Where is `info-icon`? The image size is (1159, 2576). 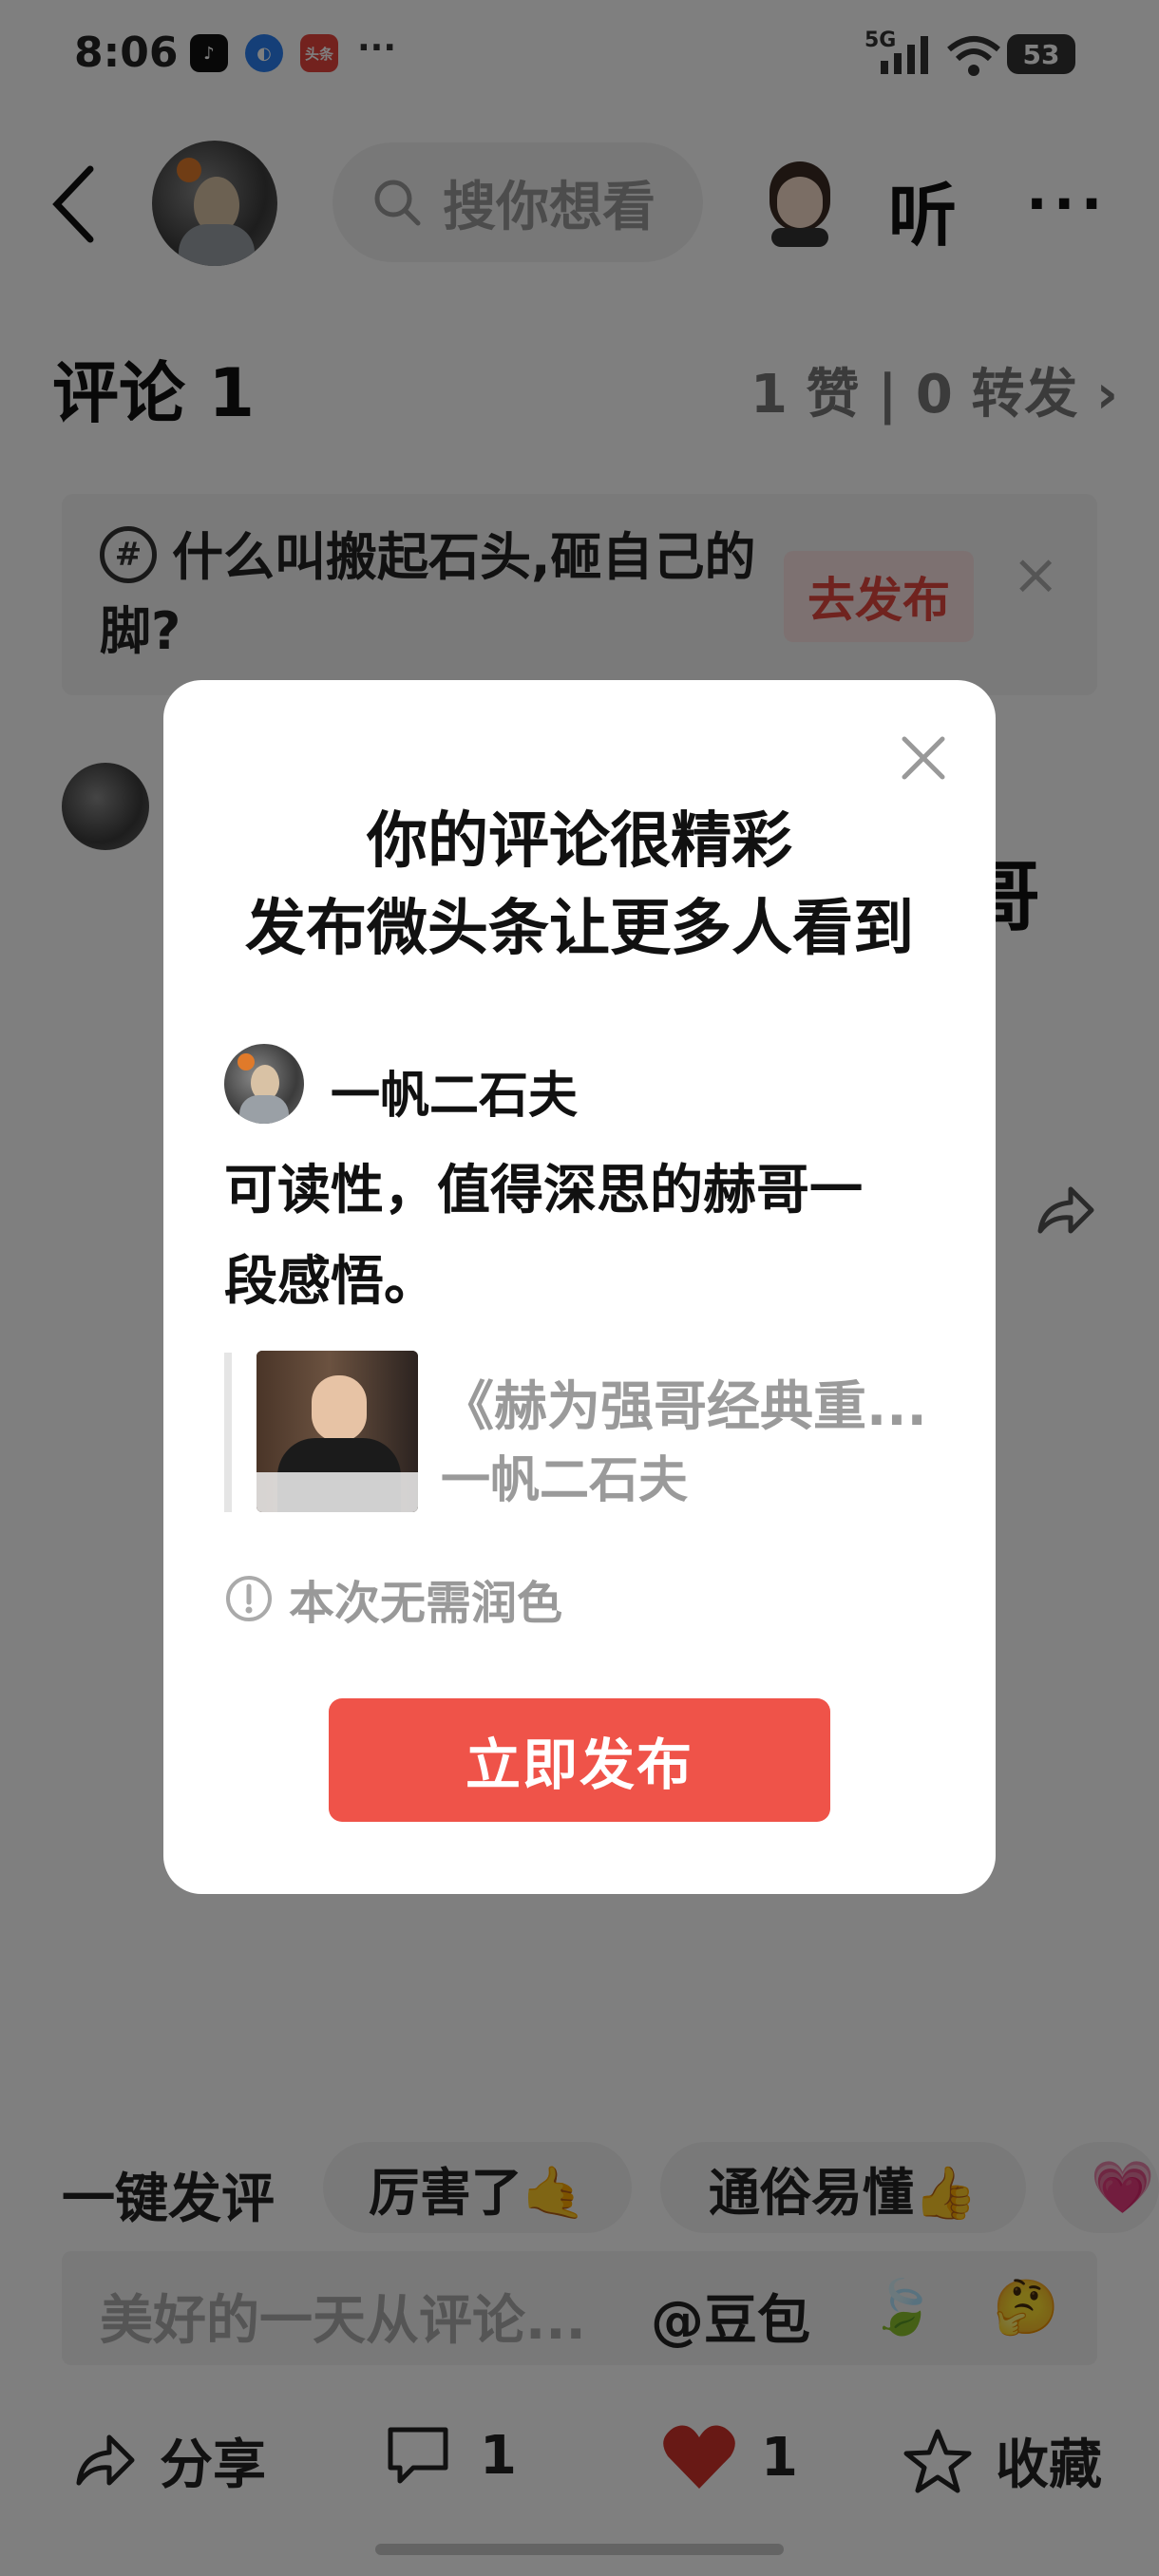 info-icon is located at coordinates (249, 1598).